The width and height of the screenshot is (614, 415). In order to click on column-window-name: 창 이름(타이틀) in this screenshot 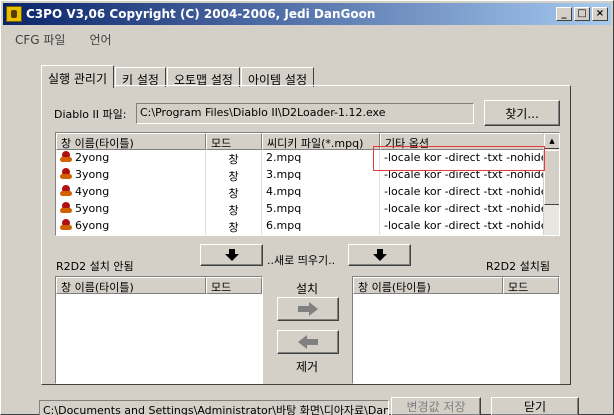, I will do `click(131, 141)`.